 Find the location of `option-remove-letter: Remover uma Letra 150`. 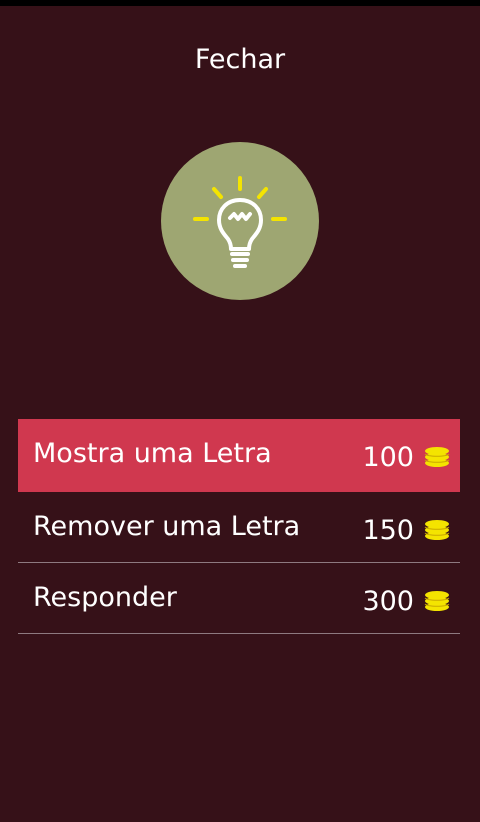

option-remove-letter: Remover uma Letra 150 is located at coordinates (239, 527).